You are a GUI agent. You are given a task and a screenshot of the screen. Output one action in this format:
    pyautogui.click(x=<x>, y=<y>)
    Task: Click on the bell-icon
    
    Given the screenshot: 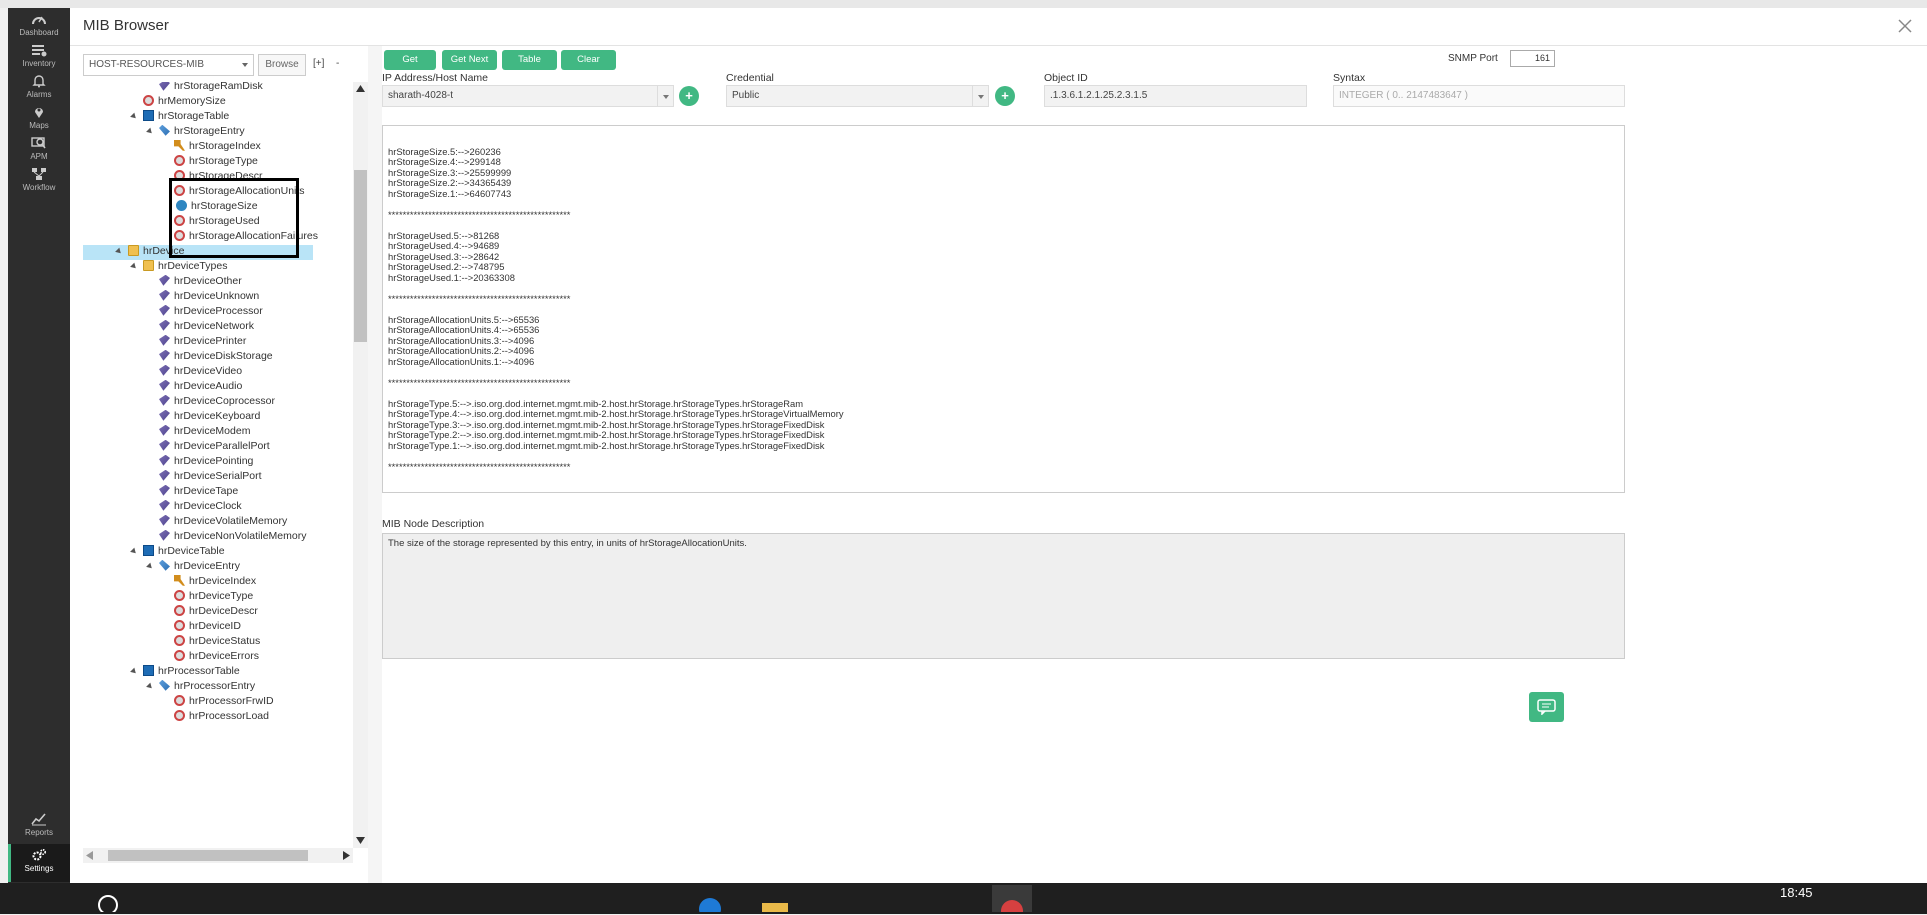 What is the action you would take?
    pyautogui.click(x=39, y=81)
    